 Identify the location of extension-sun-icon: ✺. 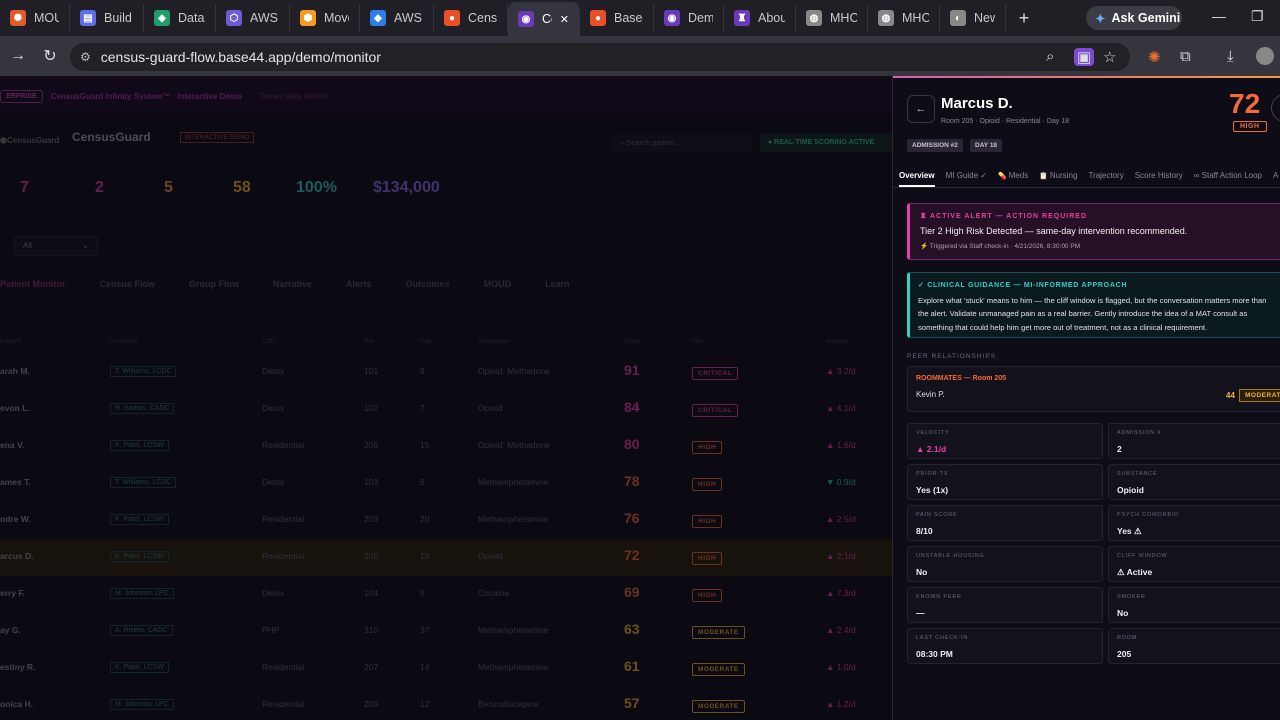
(1154, 57).